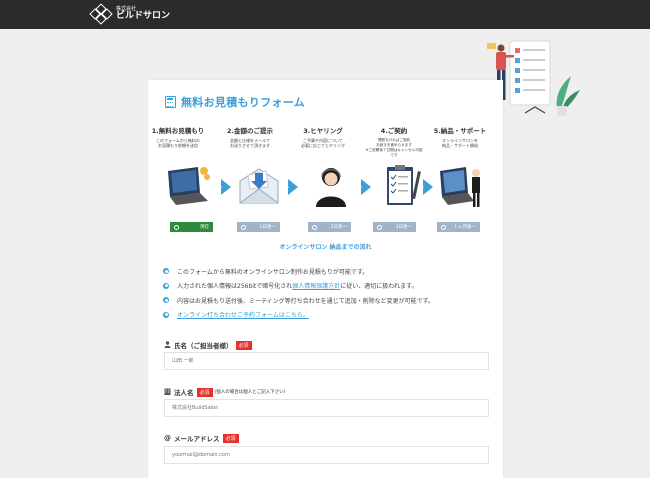 The height and width of the screenshot is (478, 650). What do you see at coordinates (329, 227) in the screenshot?
I see `step-3-timing-badge: 2日後〜` at bounding box center [329, 227].